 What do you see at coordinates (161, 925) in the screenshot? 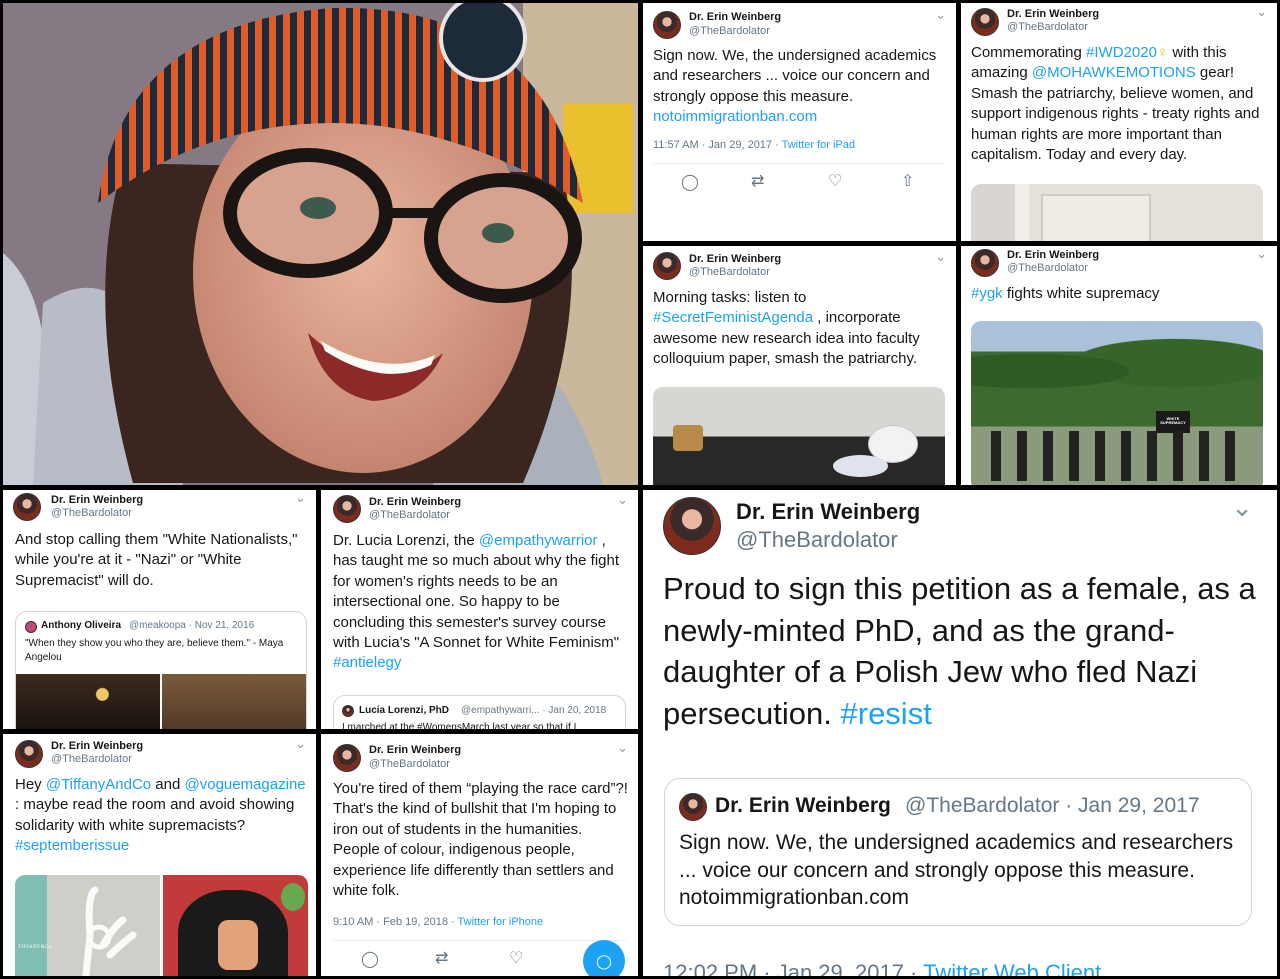
I see `tweet-image: TIFFANY&Co.` at bounding box center [161, 925].